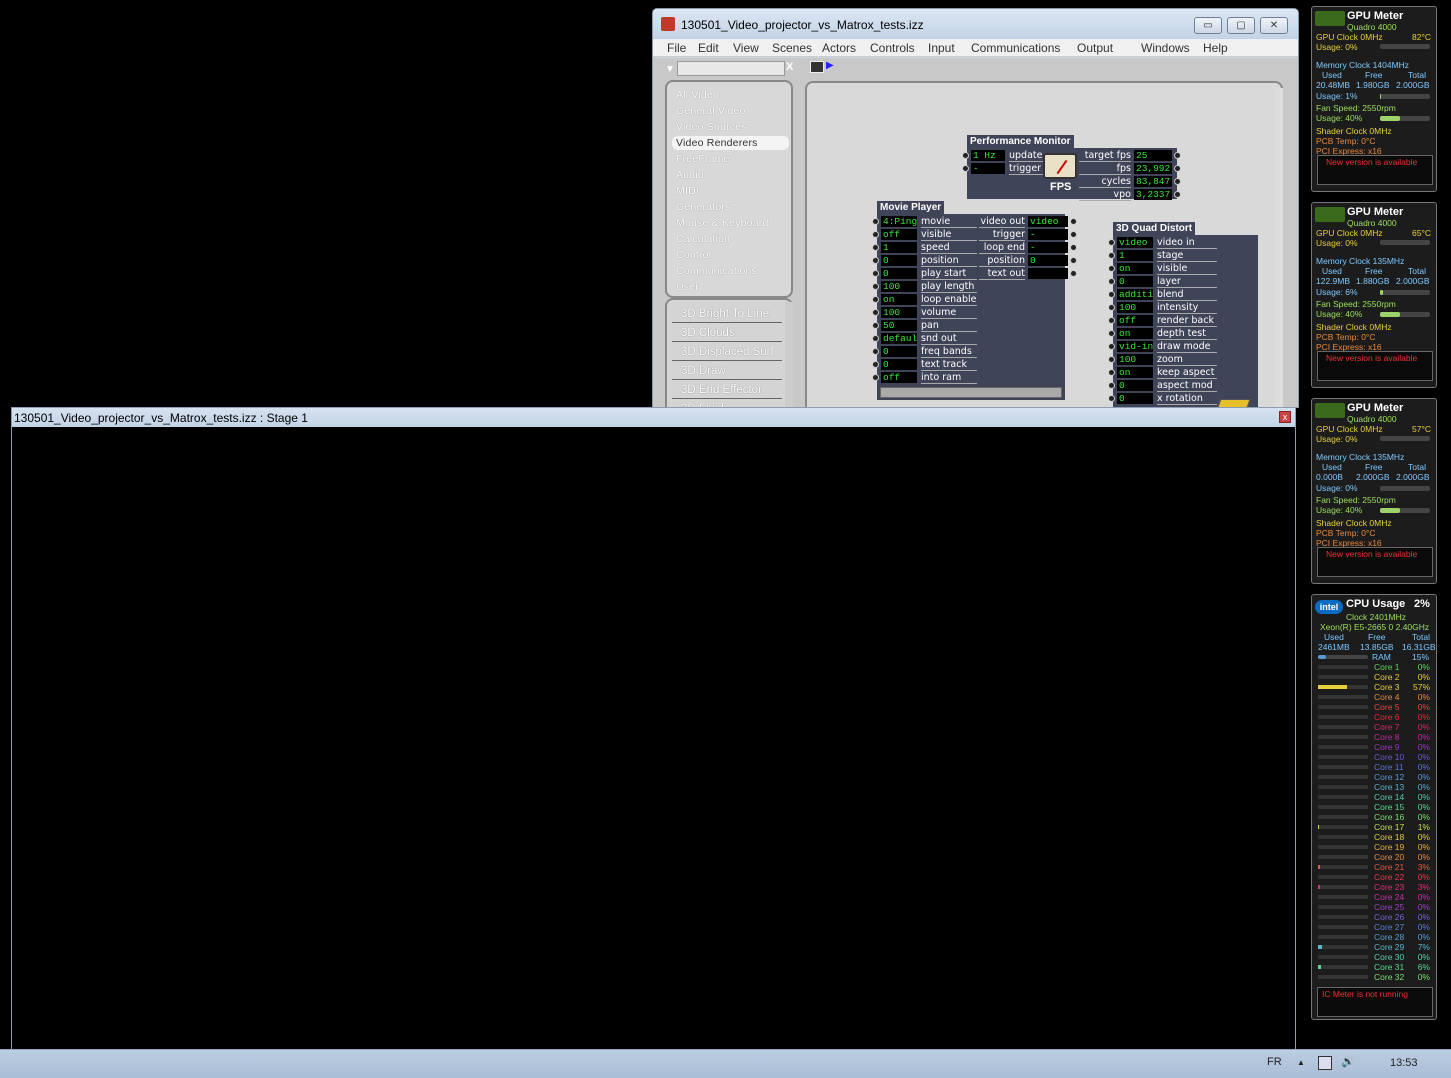 This screenshot has height=1078, width=1451. I want to click on category-mouse-keyboard: Mouse & Keyboard, so click(730, 223).